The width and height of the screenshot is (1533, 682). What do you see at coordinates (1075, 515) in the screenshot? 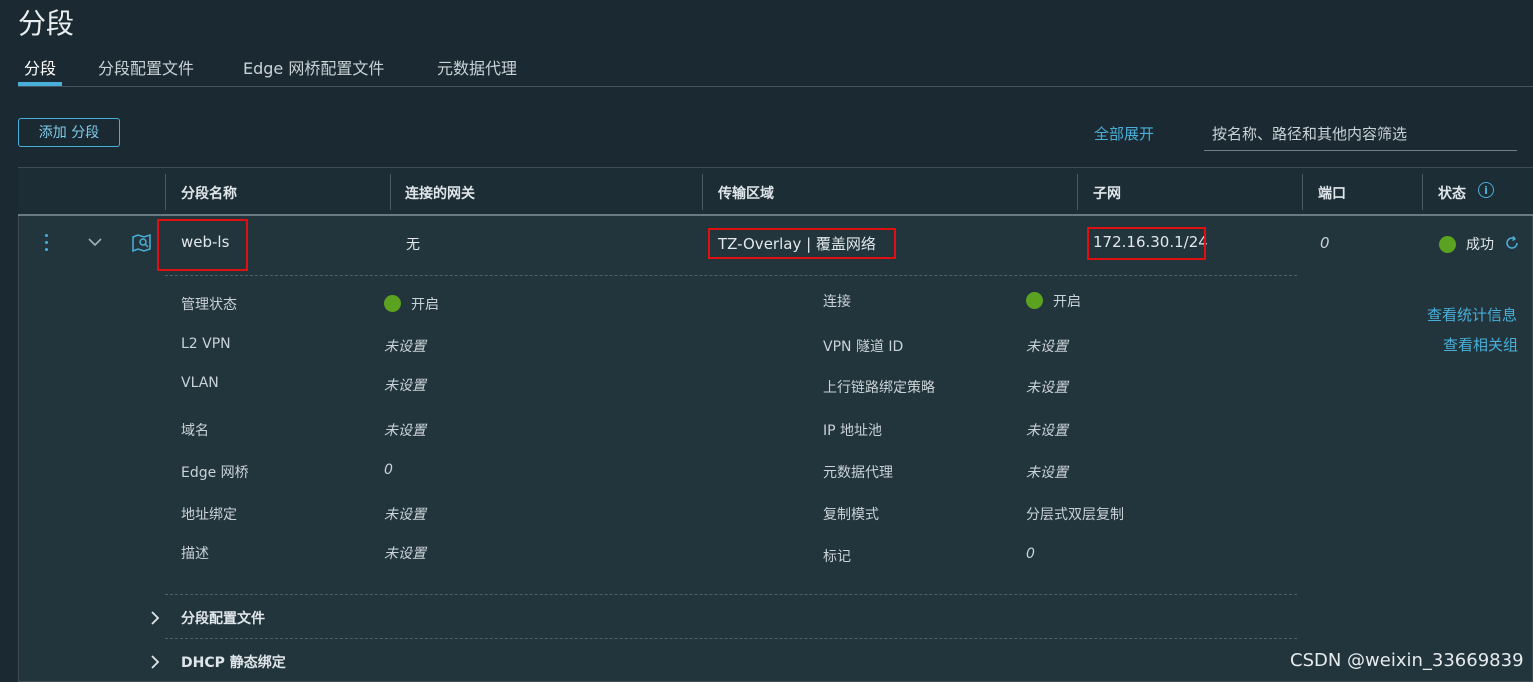
I see `detail-value-replication-mode: 分层式双层复制` at bounding box center [1075, 515].